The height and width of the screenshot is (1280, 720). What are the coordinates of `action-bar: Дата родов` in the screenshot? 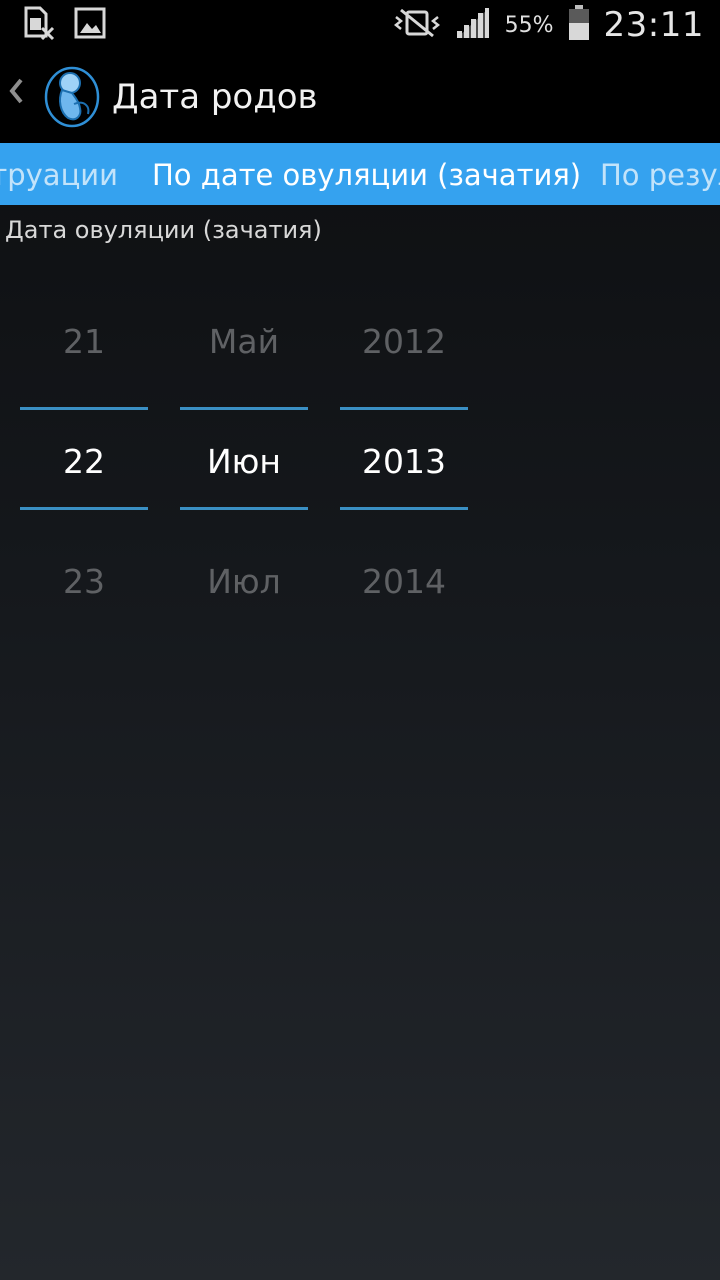 It's located at (360, 96).